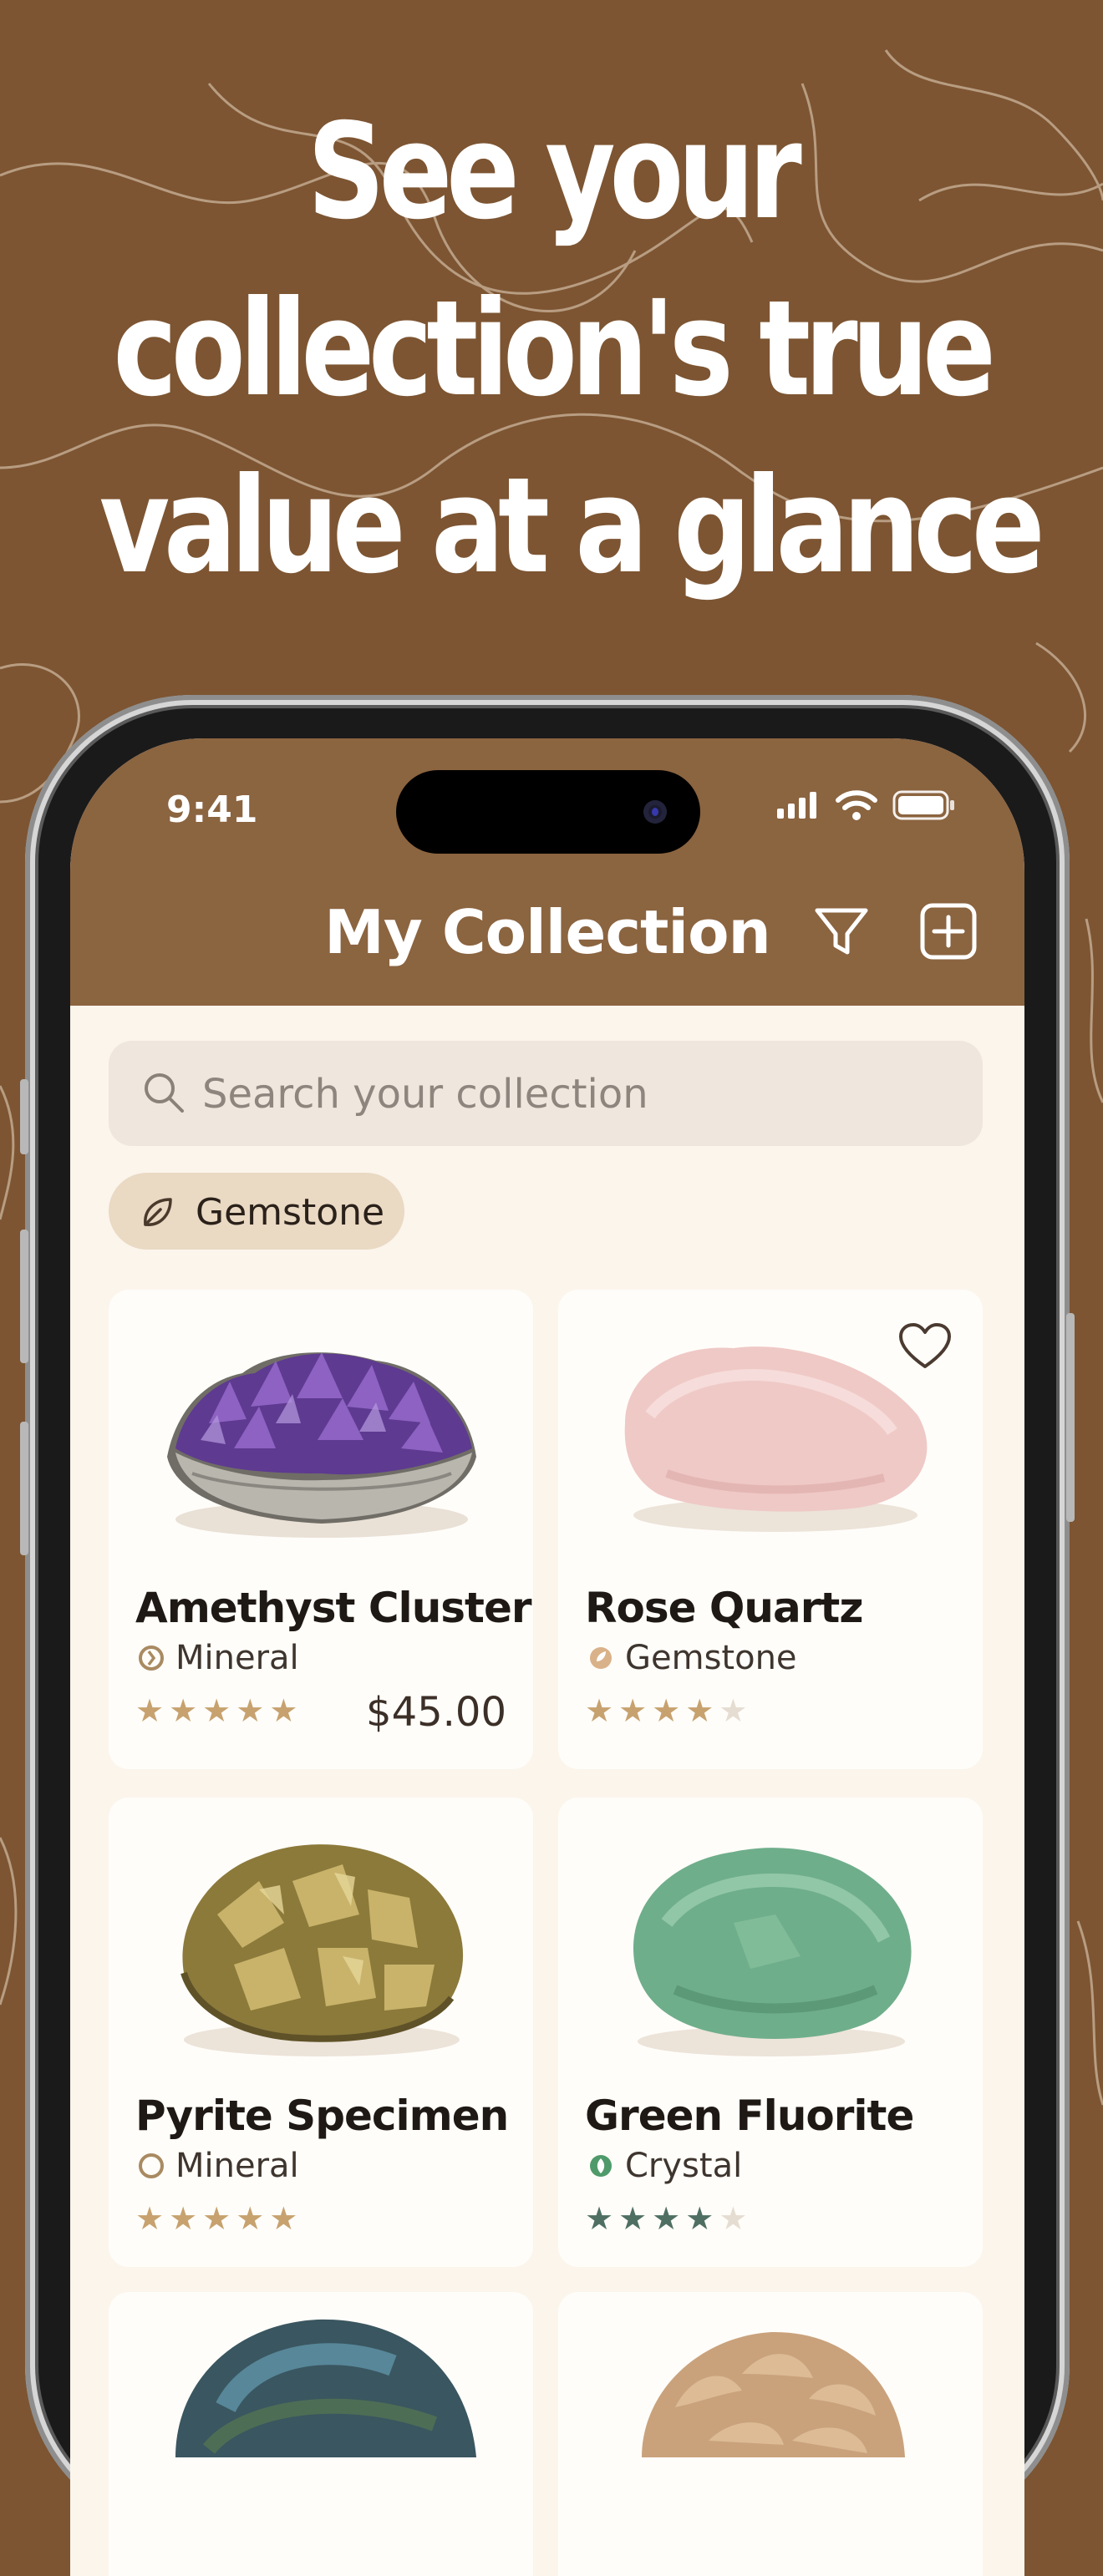  What do you see at coordinates (24, 1488) in the screenshot?
I see `volume-down-button` at bounding box center [24, 1488].